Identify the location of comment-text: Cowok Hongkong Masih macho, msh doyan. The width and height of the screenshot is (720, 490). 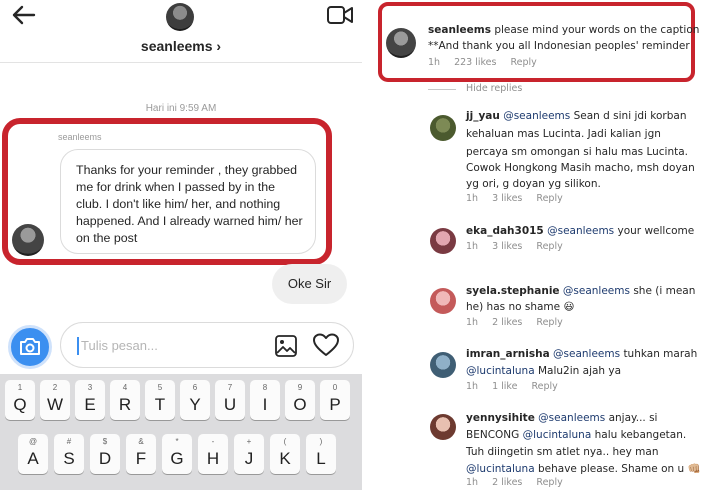
(580, 168).